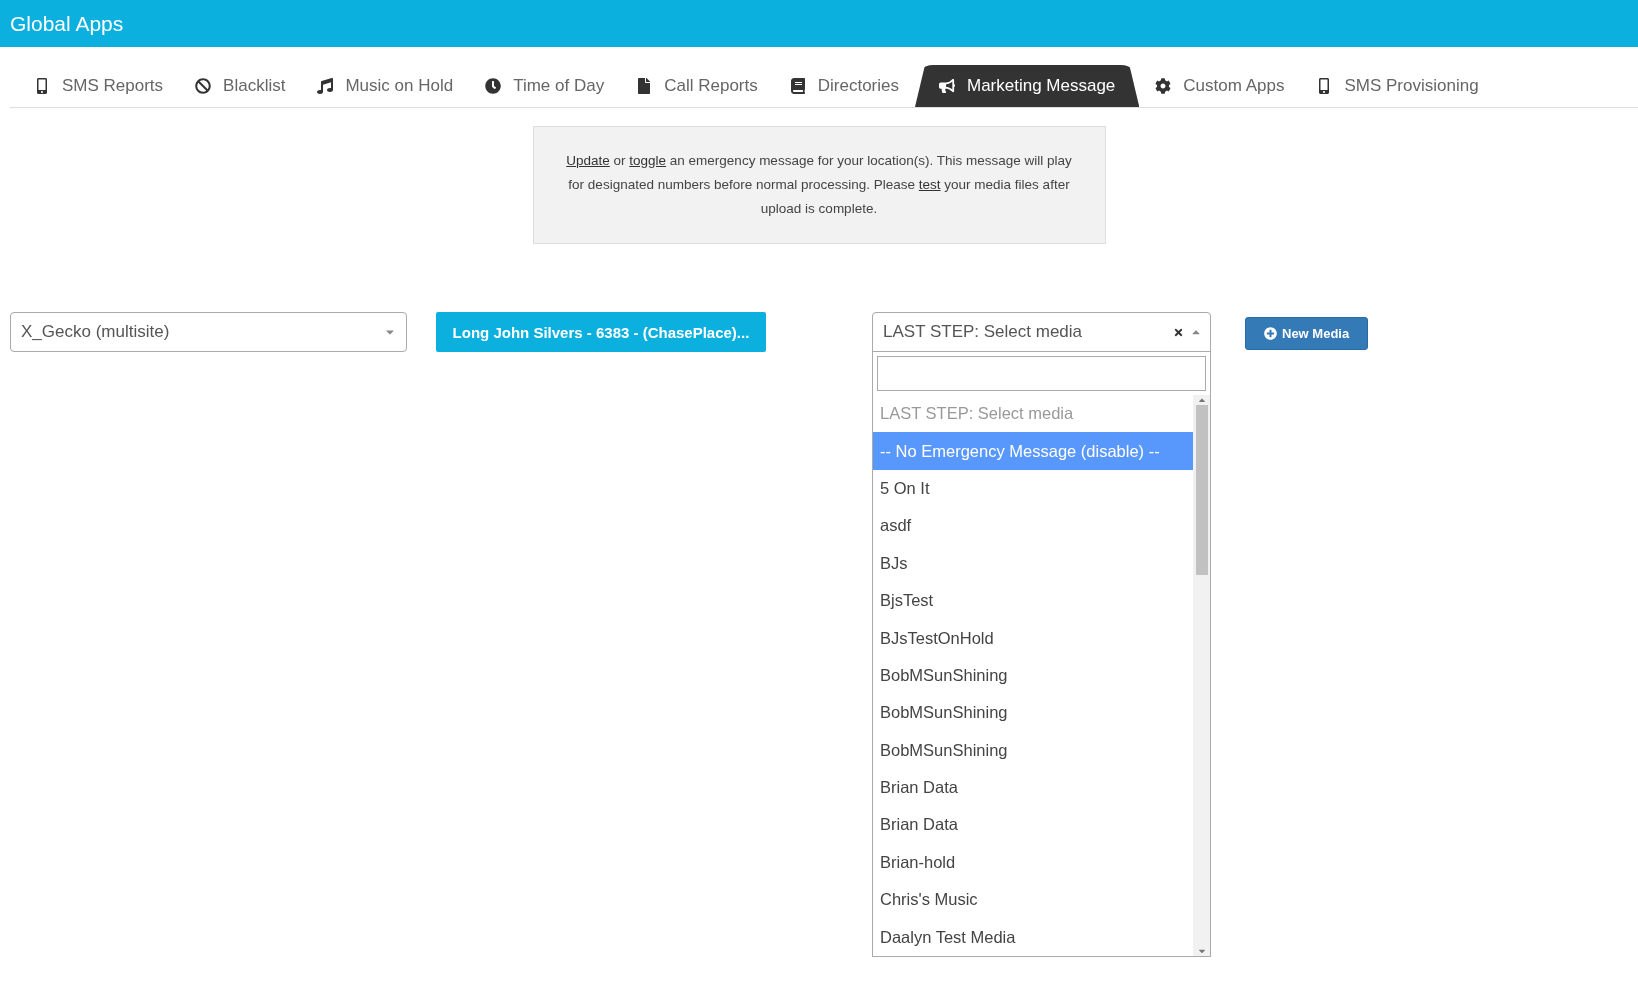 The image size is (1638, 984). I want to click on inline-link: Update, so click(588, 160).